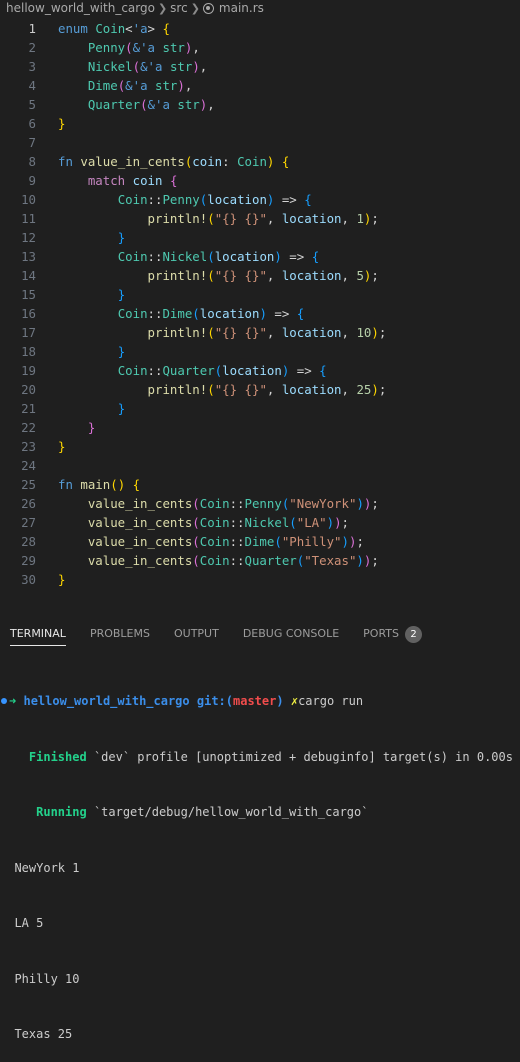  What do you see at coordinates (28, 446) in the screenshot?
I see `line-number: 23` at bounding box center [28, 446].